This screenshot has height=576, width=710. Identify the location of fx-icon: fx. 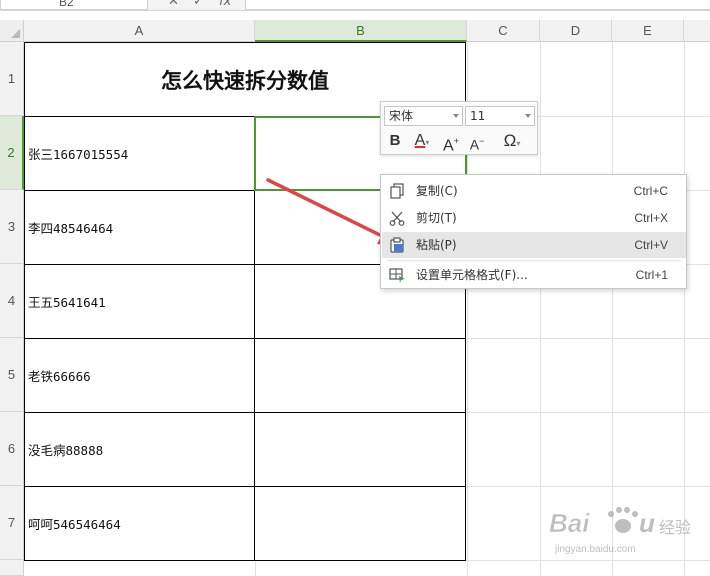
(225, 4).